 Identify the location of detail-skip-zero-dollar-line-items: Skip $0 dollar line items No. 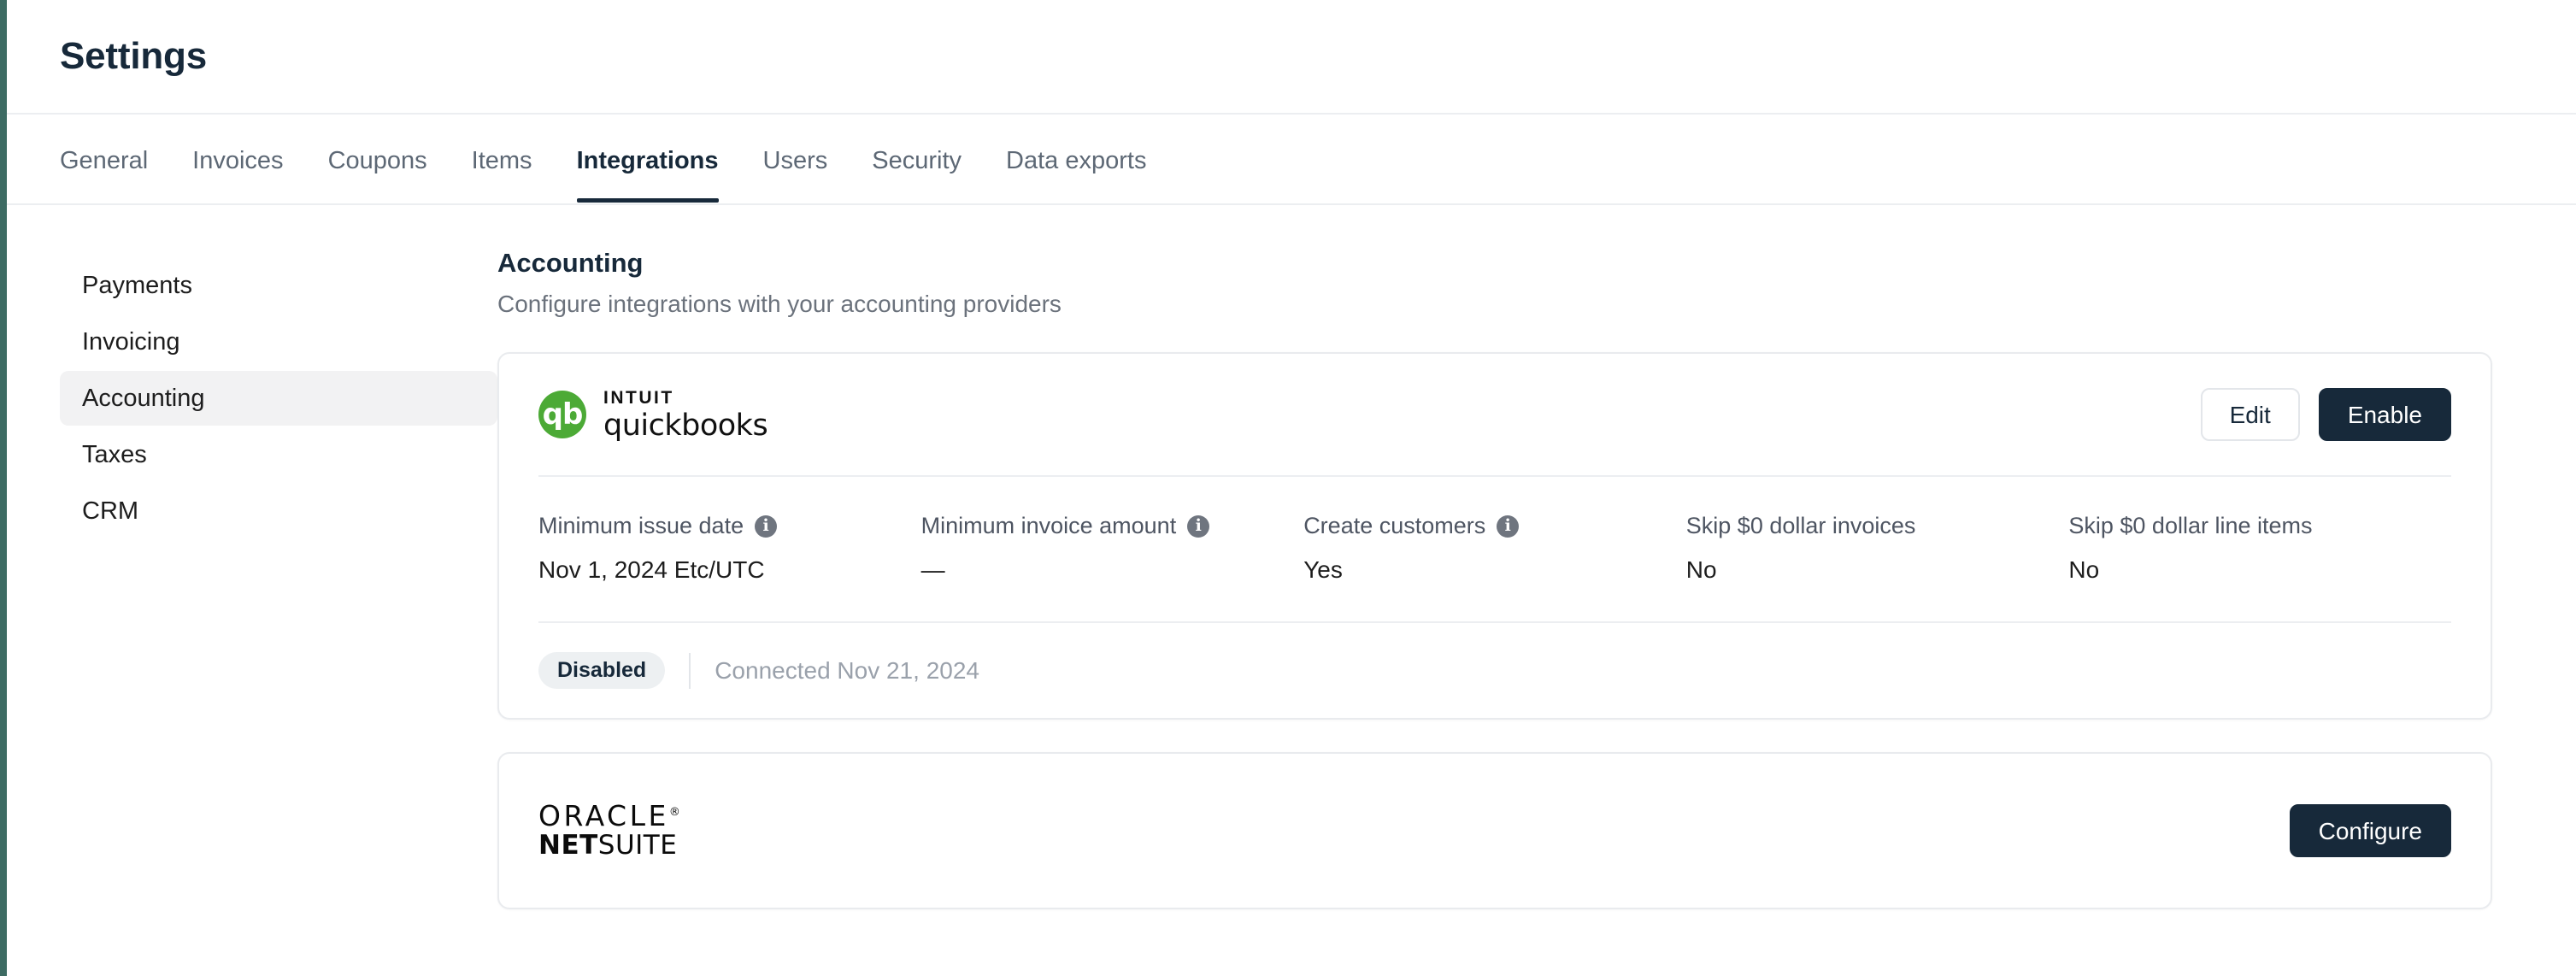
(2259, 548).